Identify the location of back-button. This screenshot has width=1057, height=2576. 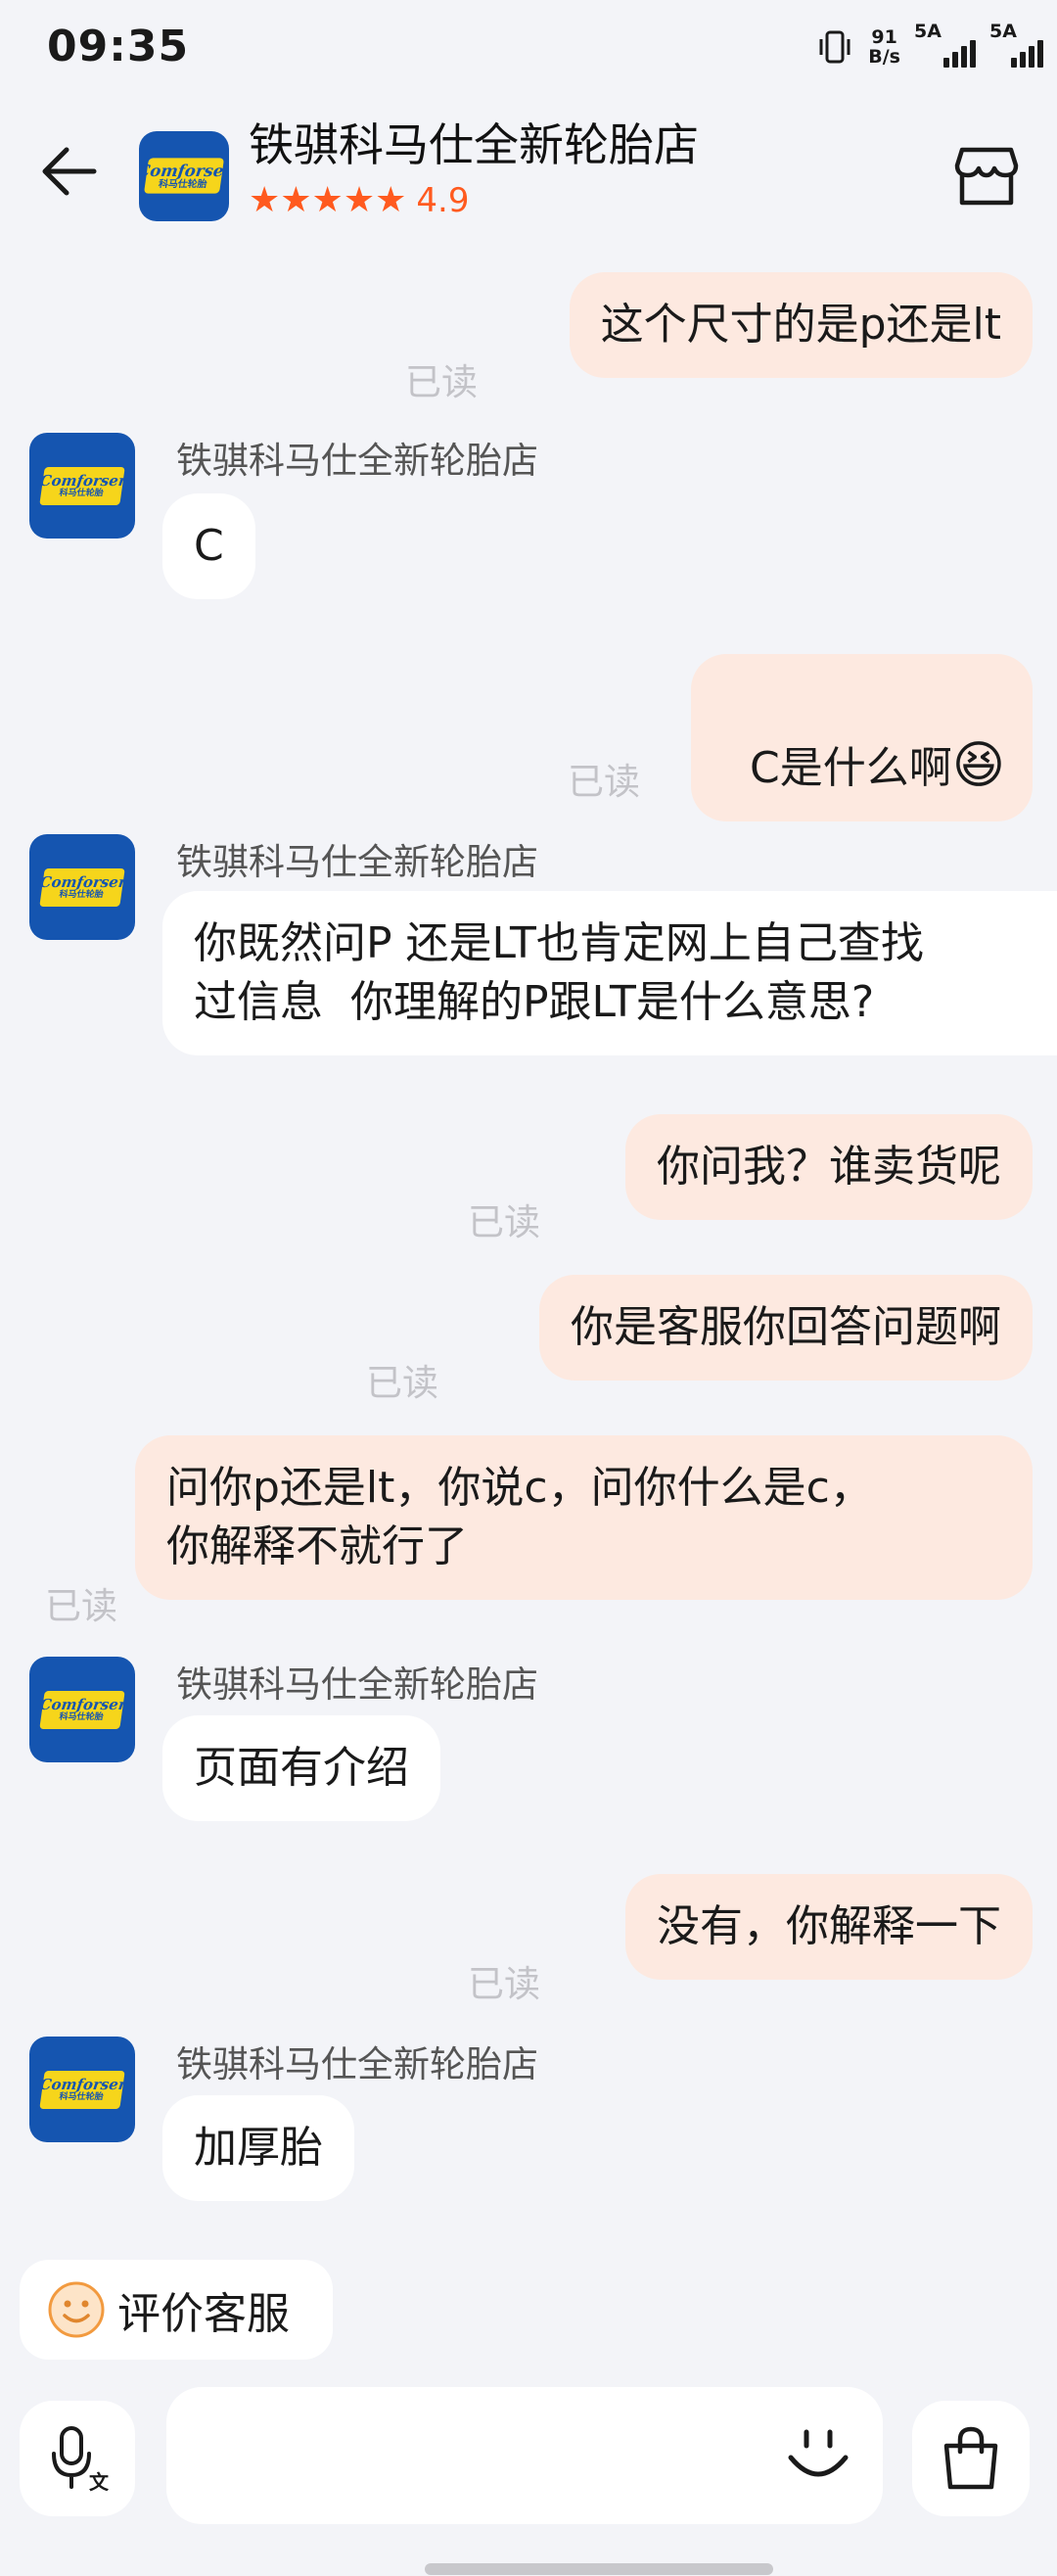
(68, 171).